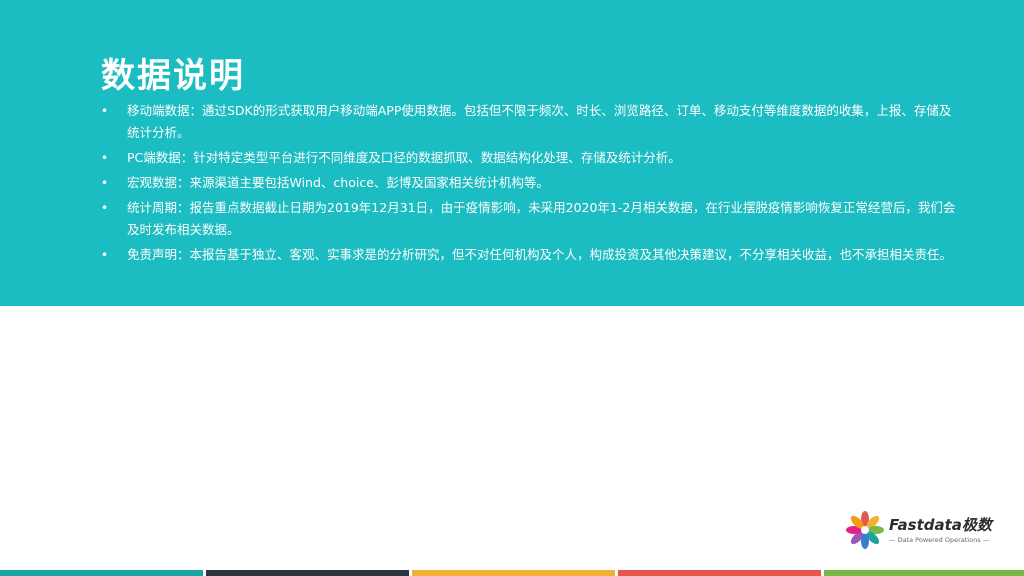  Describe the element at coordinates (940, 525) in the screenshot. I see `logo-name: Fastdata极数` at that location.